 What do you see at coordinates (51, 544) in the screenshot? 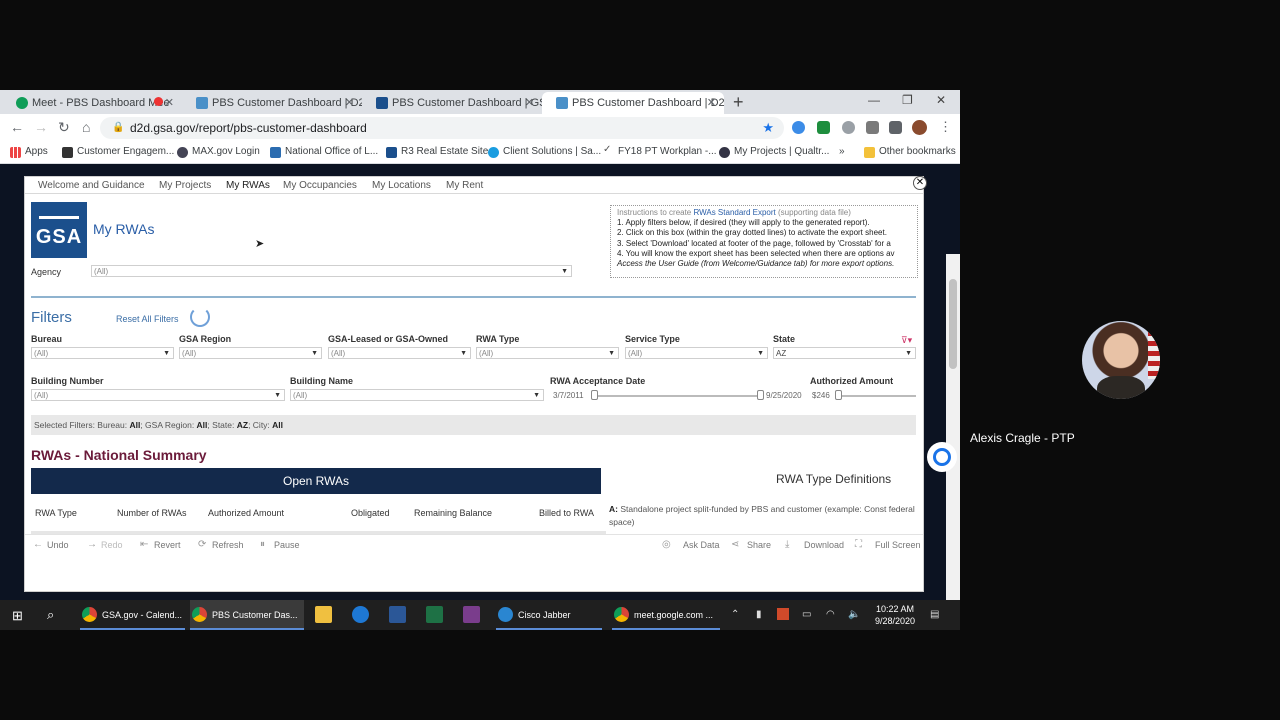
I see `undo-button: ← Undo` at bounding box center [51, 544].